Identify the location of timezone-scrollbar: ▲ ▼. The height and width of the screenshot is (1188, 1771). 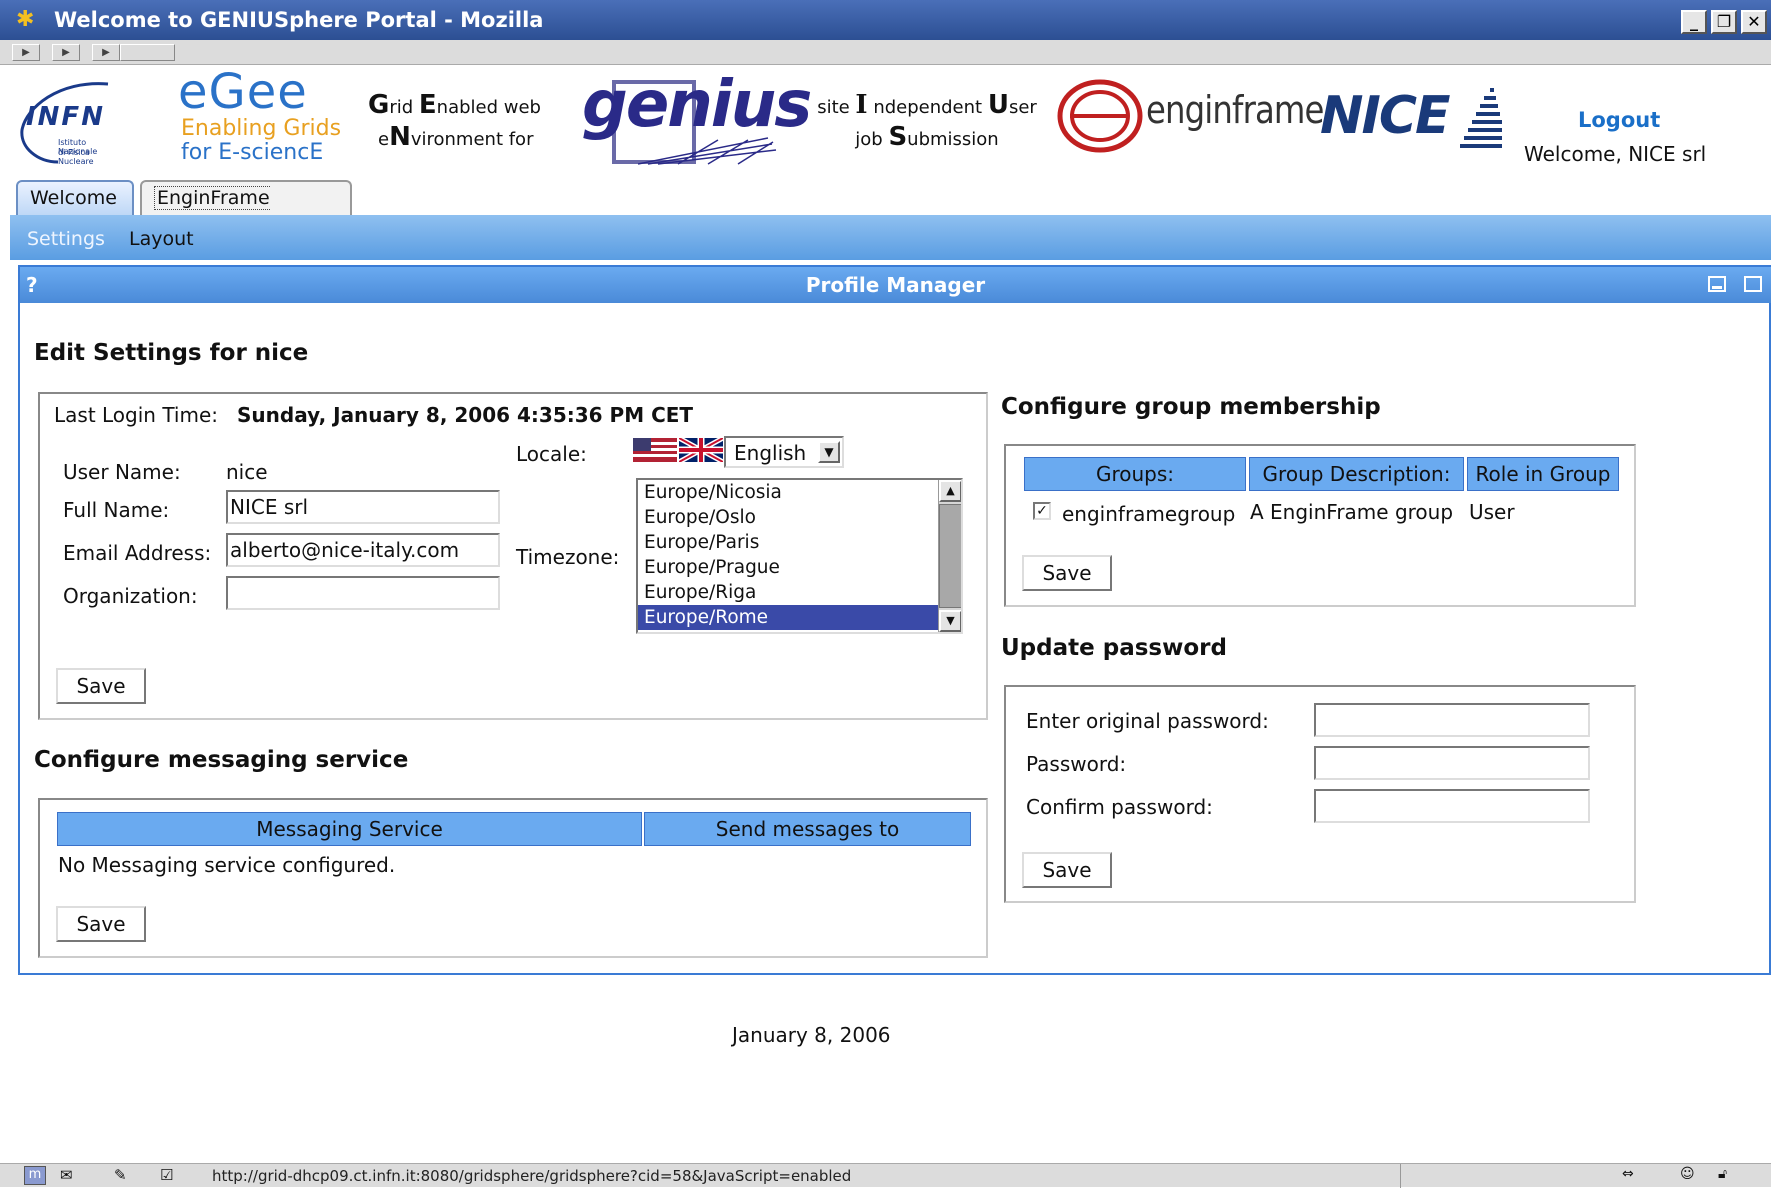
(949, 556).